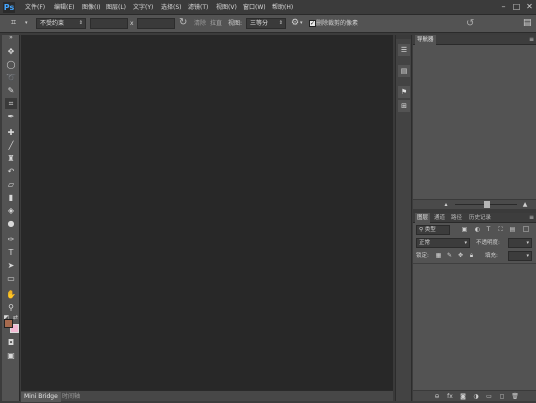 This screenshot has height=403, width=536. I want to click on crop-tool-preset-icon: ⌗, so click(13, 23).